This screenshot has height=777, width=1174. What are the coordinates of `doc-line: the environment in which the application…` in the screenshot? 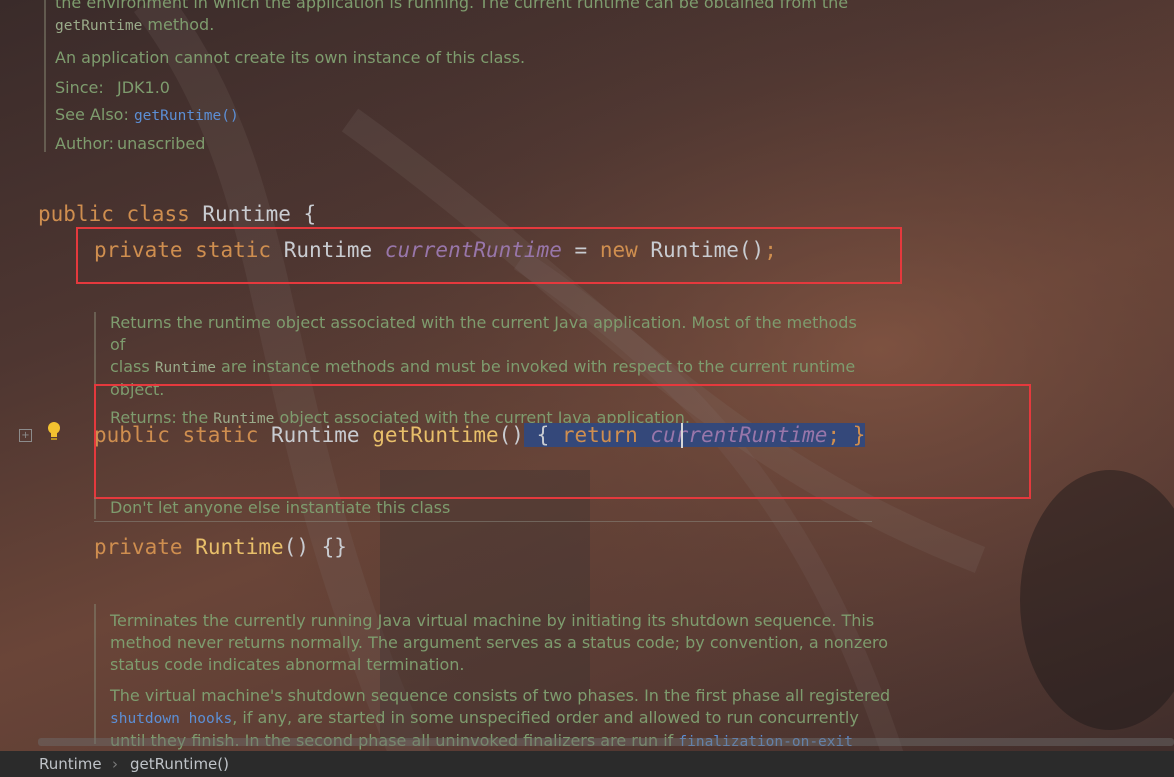 It's located at (452, 6).